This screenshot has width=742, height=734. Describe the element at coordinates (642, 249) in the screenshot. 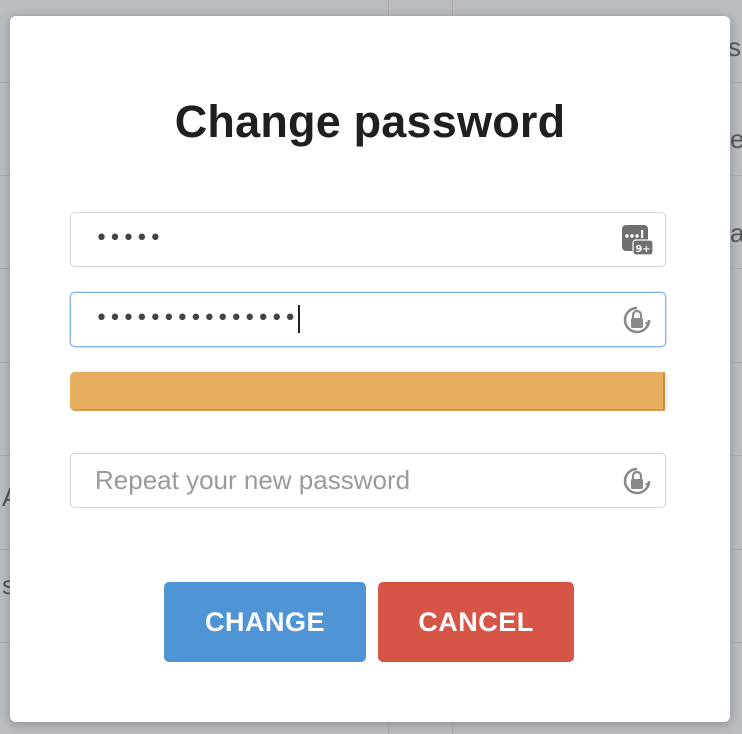

I see `badge-text: 9+` at that location.